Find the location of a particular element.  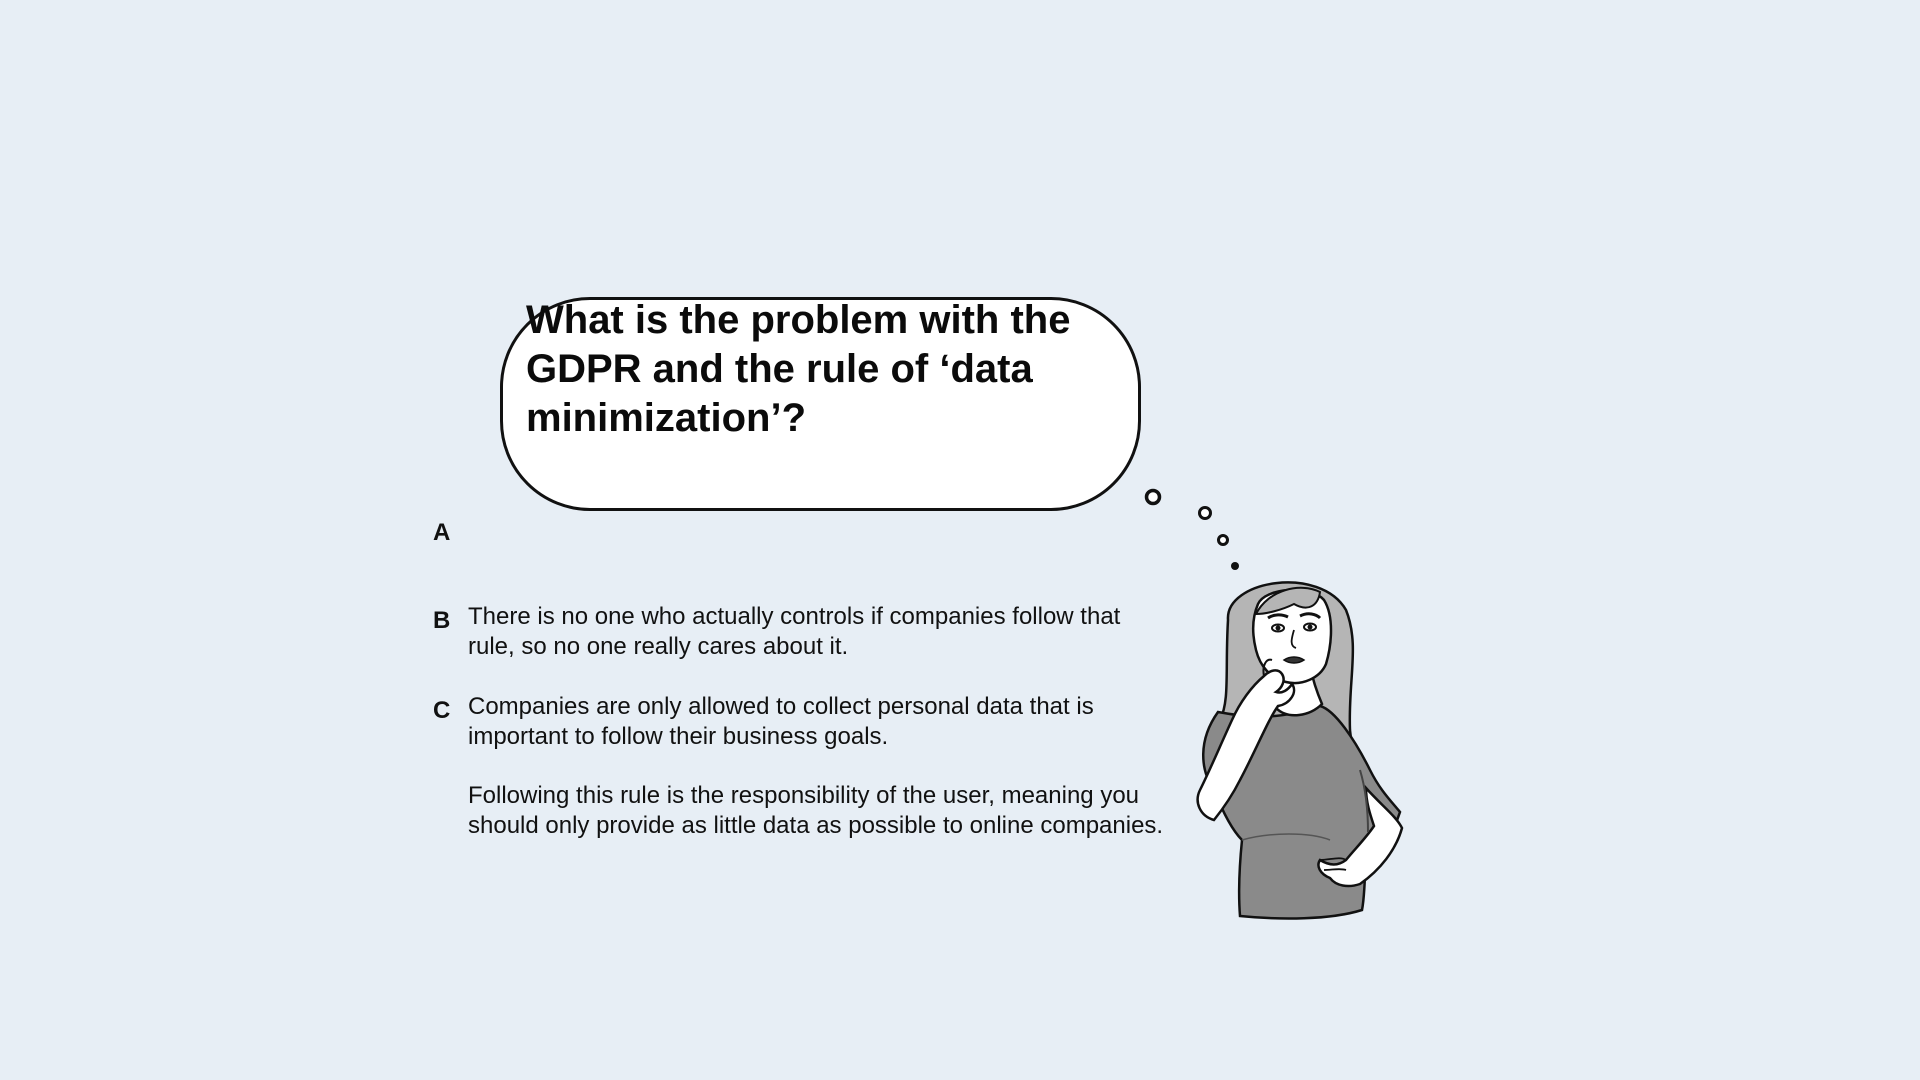

option-c-letter: C is located at coordinates (442, 710).